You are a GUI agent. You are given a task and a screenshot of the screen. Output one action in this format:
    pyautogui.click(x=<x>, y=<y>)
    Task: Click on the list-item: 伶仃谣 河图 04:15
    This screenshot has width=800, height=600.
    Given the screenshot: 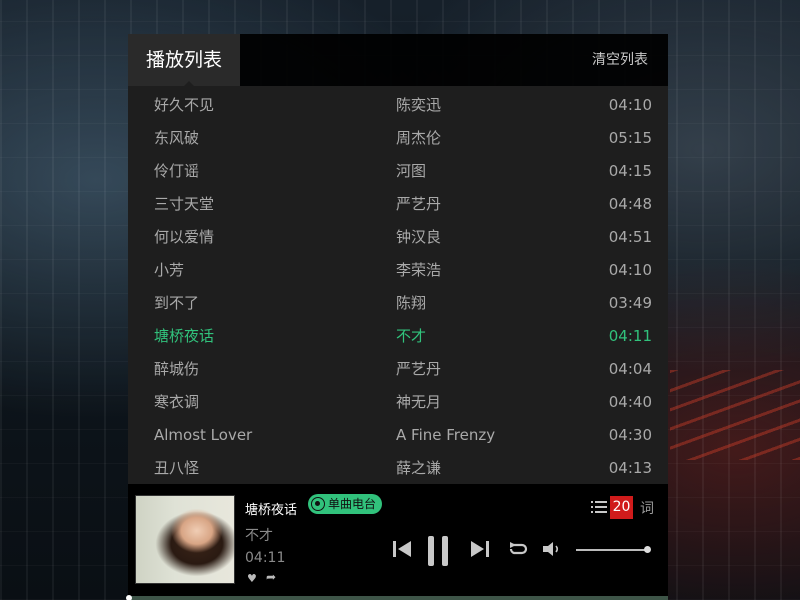 What is the action you would take?
    pyautogui.click(x=398, y=171)
    